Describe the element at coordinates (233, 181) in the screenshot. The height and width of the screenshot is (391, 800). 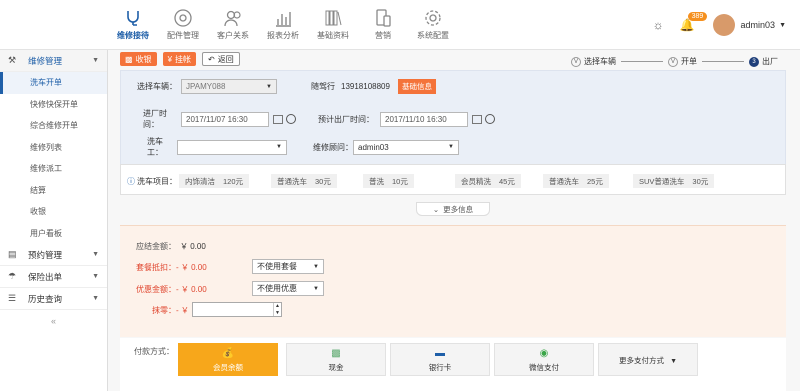
I see `service-price: 120元` at that location.